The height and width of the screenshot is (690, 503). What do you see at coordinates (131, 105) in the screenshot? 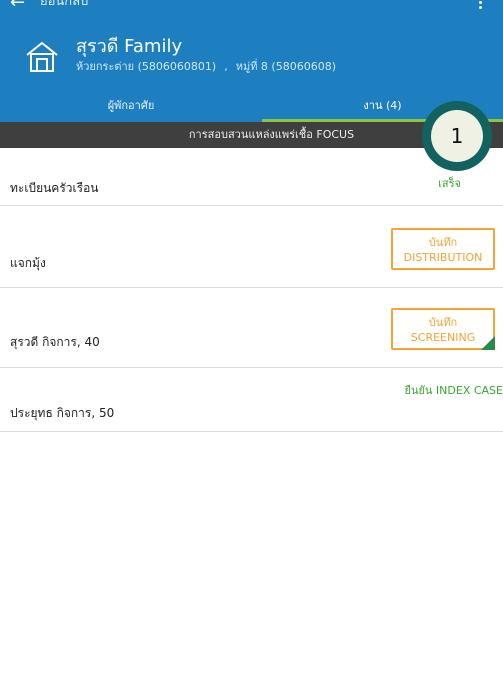
I see `tab-residents-label: ผู้พักอาศัย` at bounding box center [131, 105].